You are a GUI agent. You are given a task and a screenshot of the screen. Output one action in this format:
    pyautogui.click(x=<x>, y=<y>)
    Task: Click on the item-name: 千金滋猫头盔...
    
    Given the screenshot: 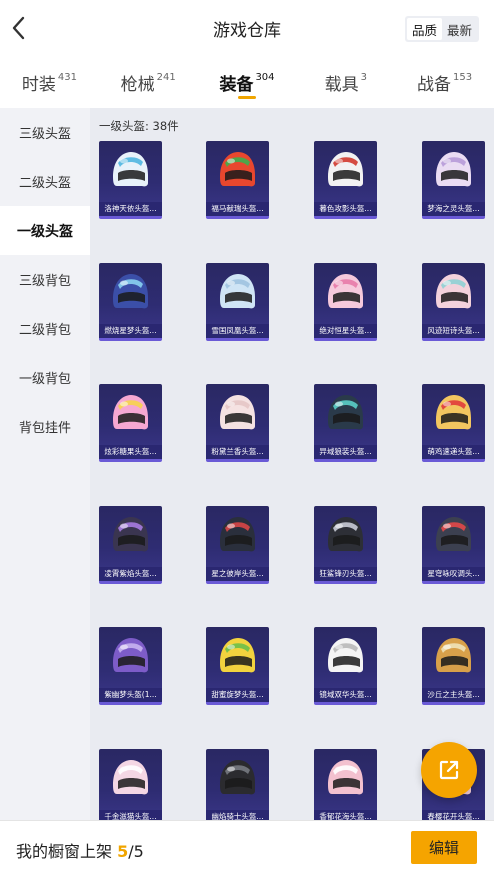 What is the action you would take?
    pyautogui.click(x=130, y=815)
    